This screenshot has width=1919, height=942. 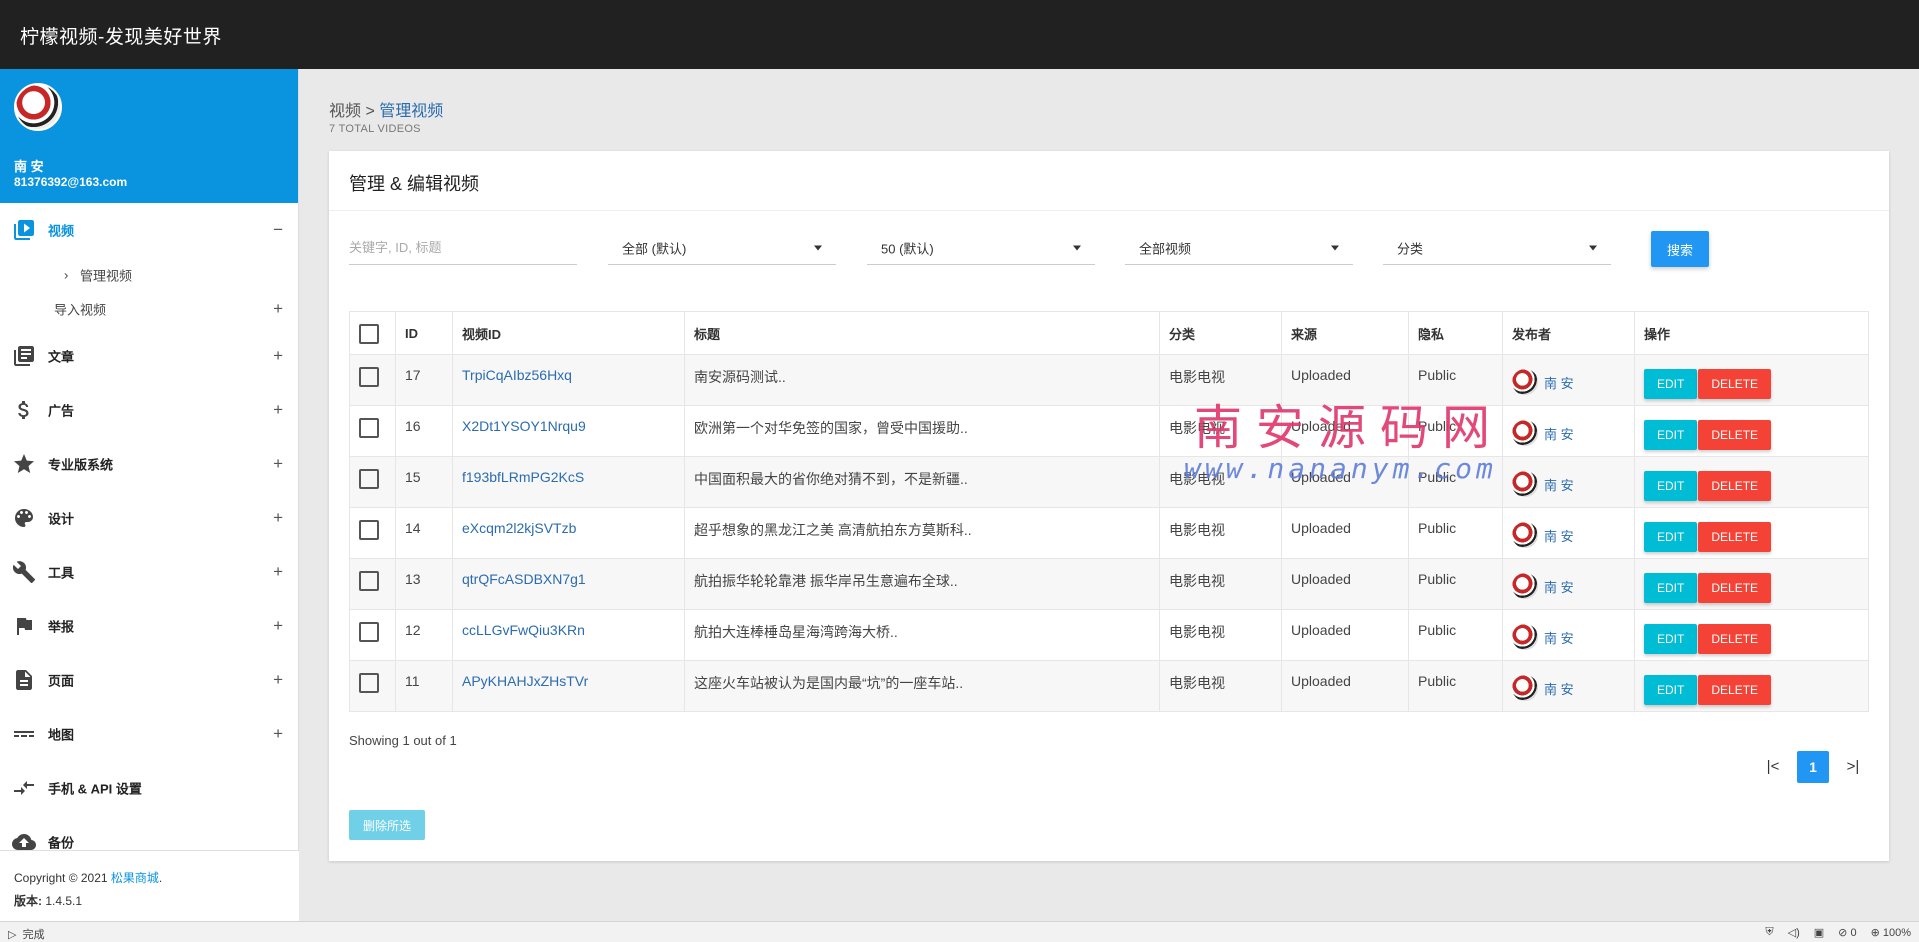 What do you see at coordinates (149, 572) in the screenshot?
I see `sidebar-item-tools: 工具 +` at bounding box center [149, 572].